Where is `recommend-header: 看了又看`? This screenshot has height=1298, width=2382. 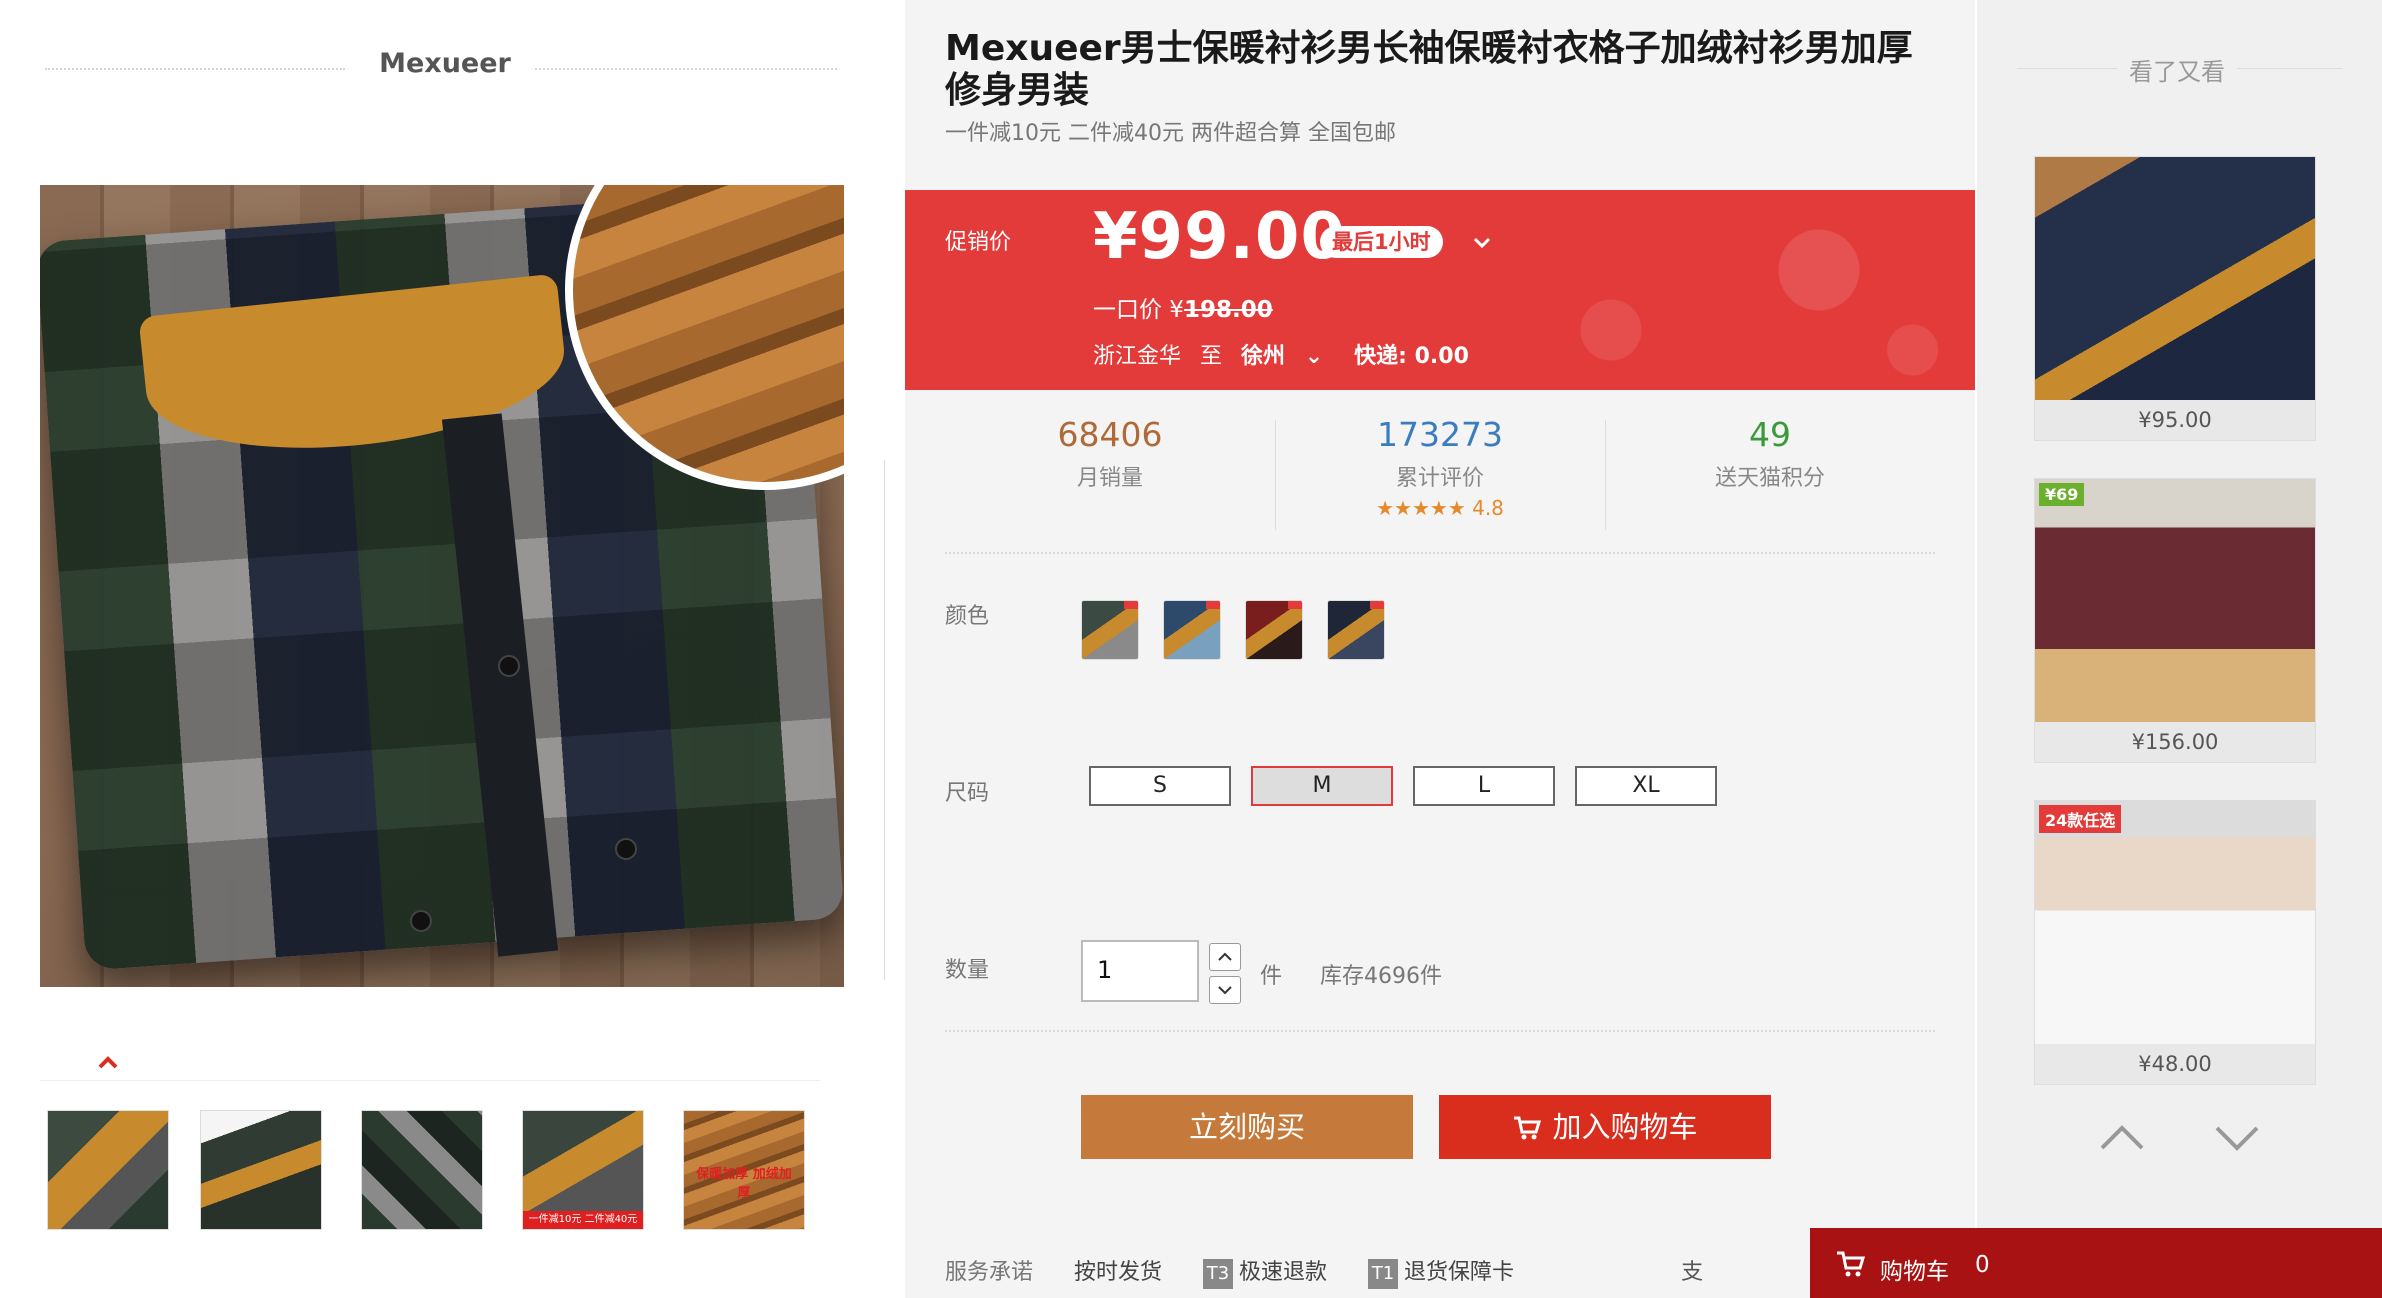
recommend-header: 看了又看 is located at coordinates (2179, 69).